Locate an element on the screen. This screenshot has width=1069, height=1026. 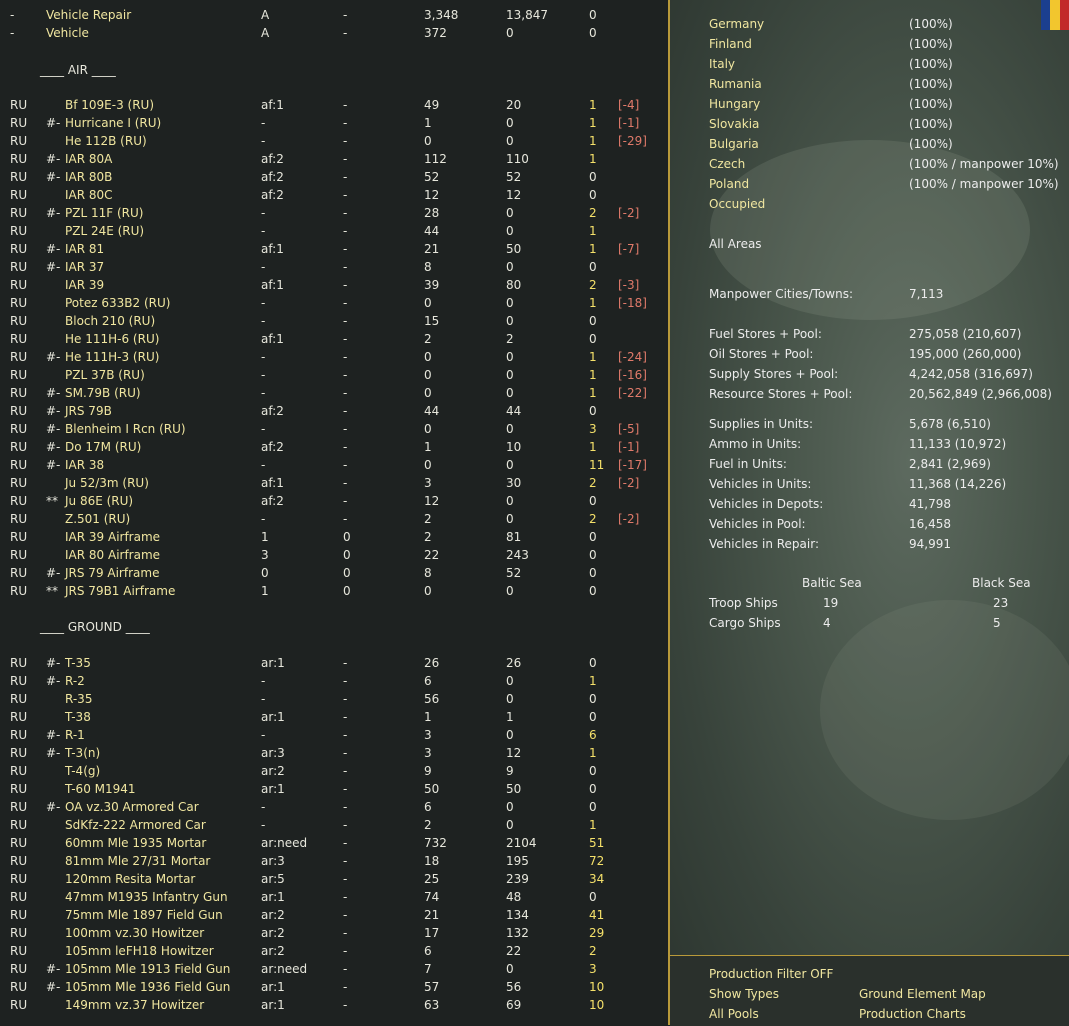
production-row: RU He 111H-6 (RU) af:1 - 2 2 0 is located at coordinates (334, 339).